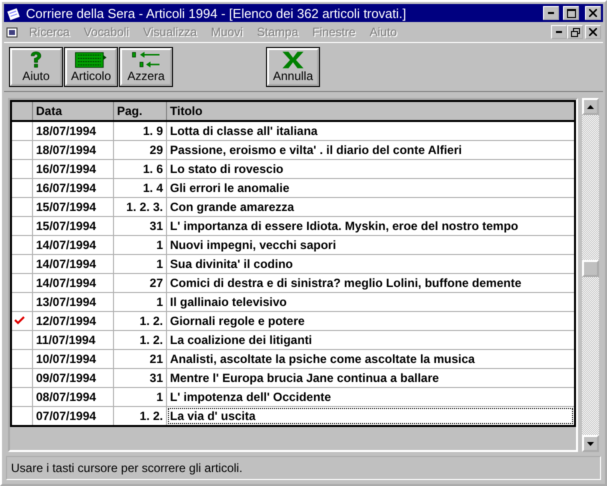  Describe the element at coordinates (21, 111) in the screenshot. I see `table-header` at that location.